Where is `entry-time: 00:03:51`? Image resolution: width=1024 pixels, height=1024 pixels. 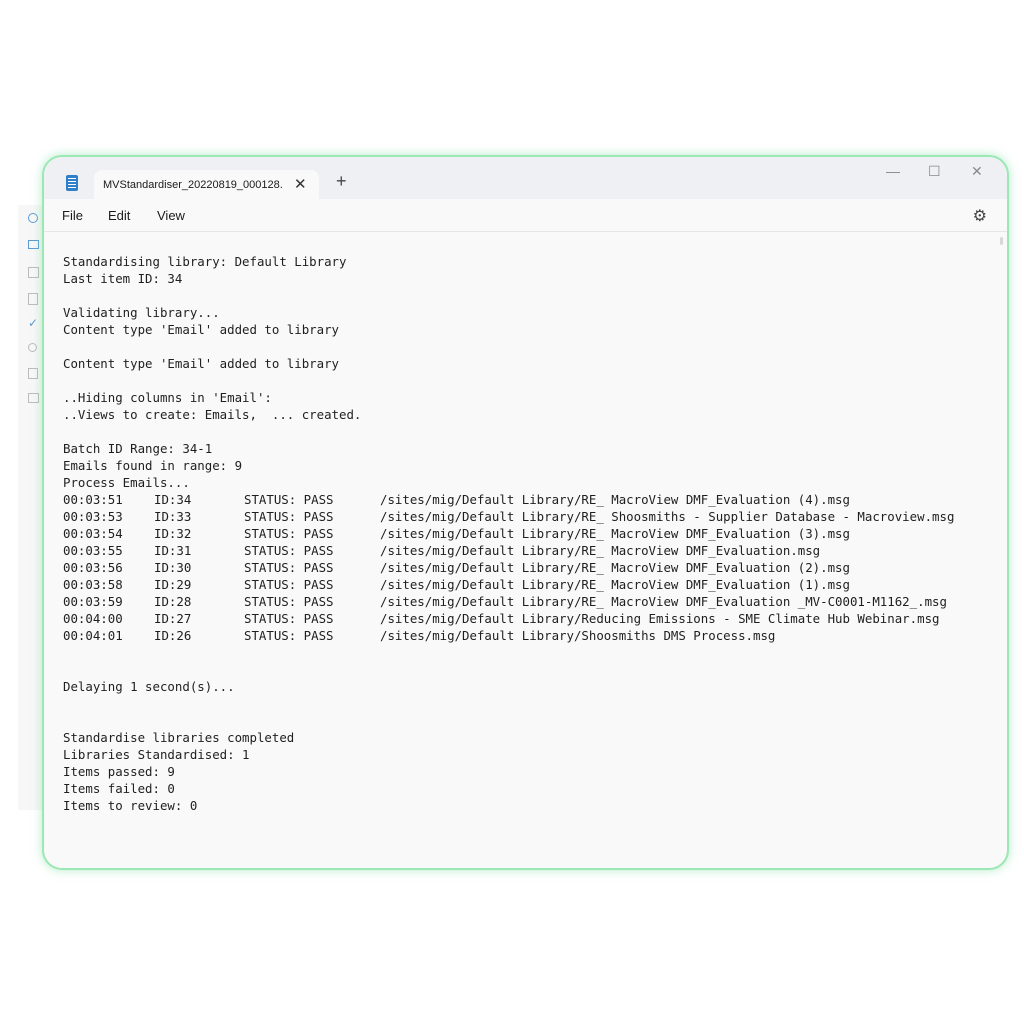
entry-time: 00:03:51 is located at coordinates (93, 499).